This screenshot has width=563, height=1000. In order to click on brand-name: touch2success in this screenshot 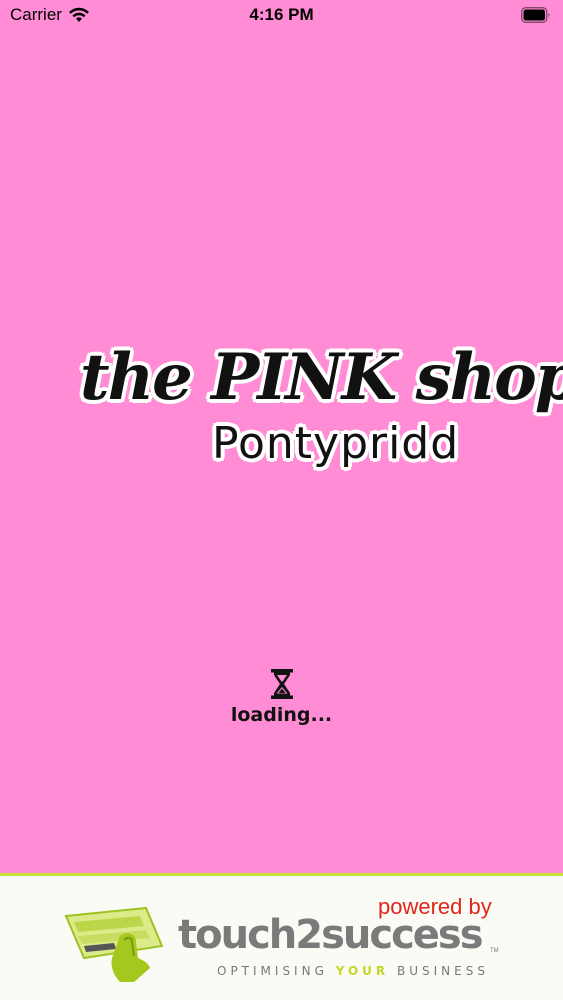, I will do `click(331, 935)`.